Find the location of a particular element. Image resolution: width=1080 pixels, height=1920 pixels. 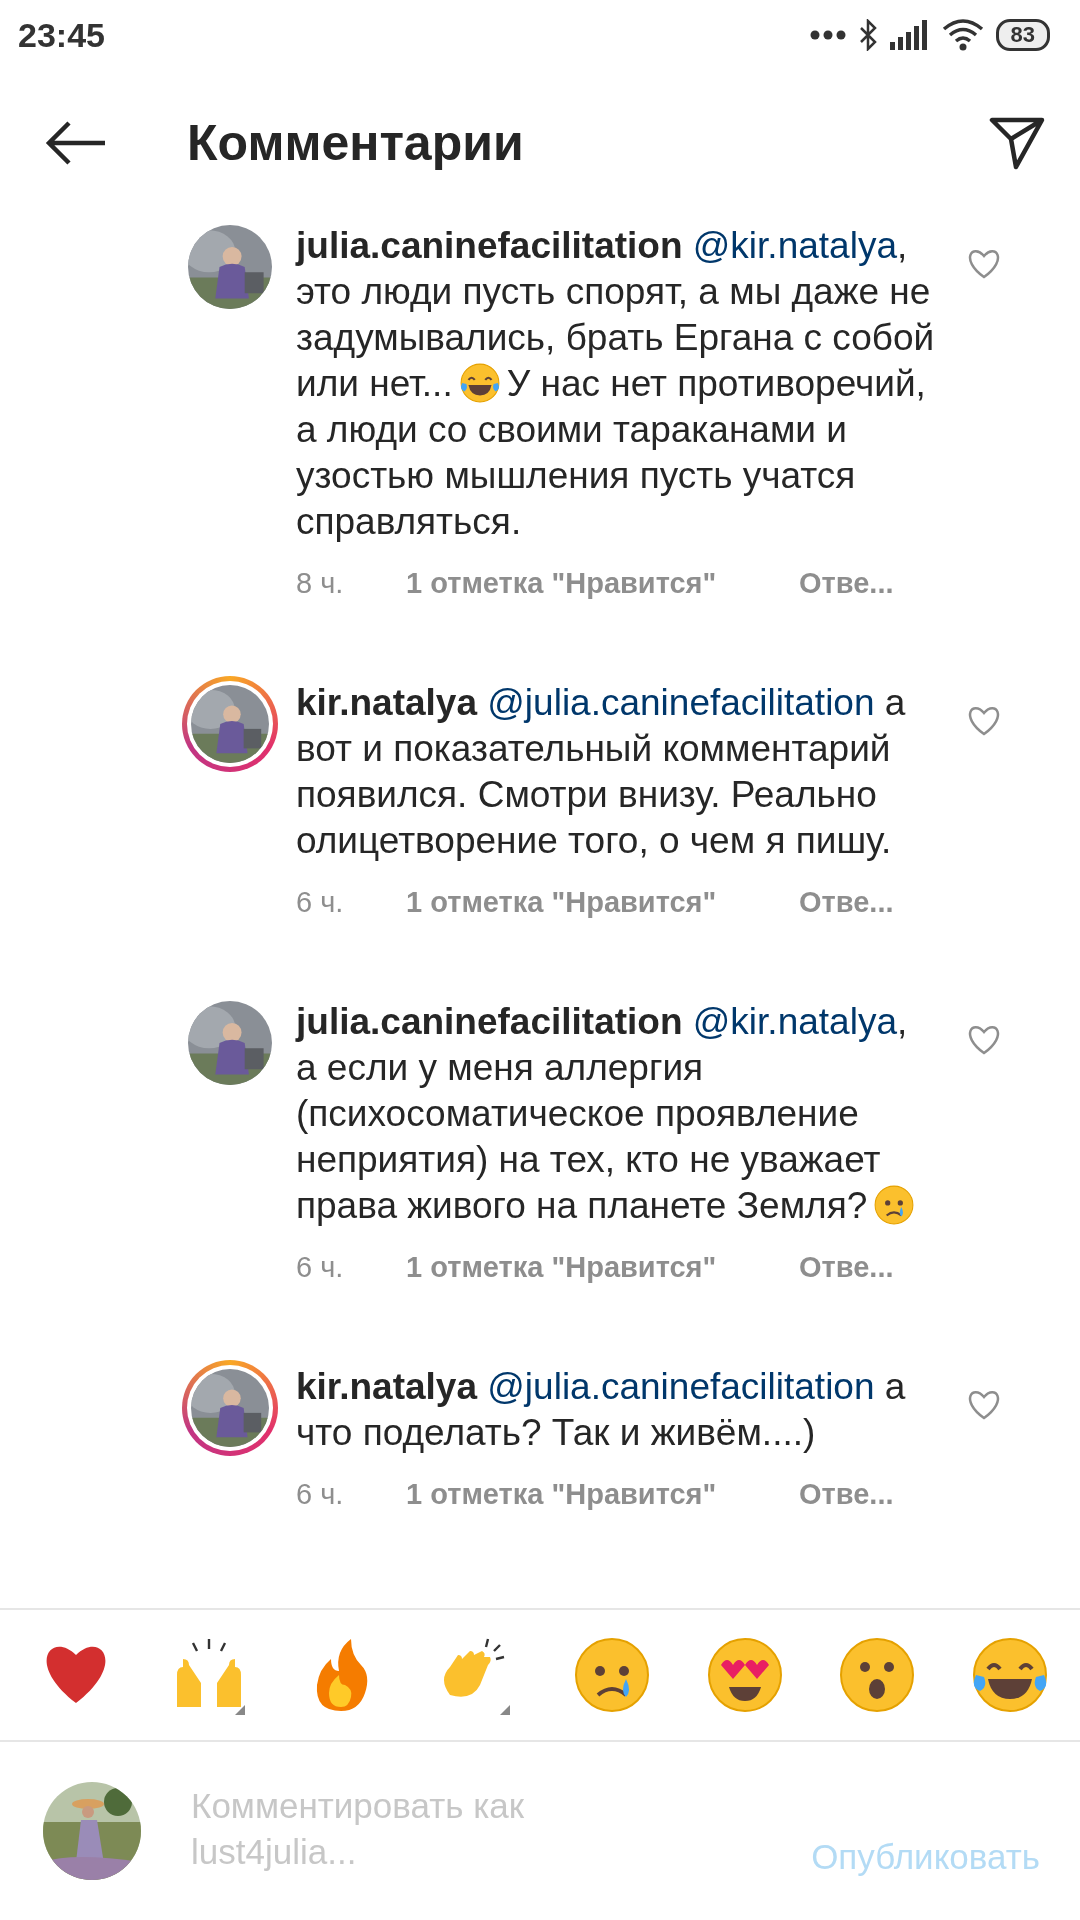

screen-title: Комментарии is located at coordinates (356, 142).